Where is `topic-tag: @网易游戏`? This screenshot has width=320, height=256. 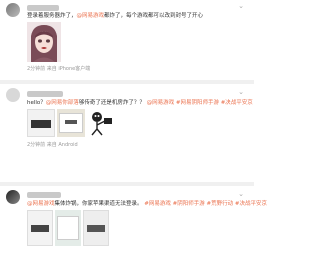
topic-tag: @网易游戏 is located at coordinates (161, 103).